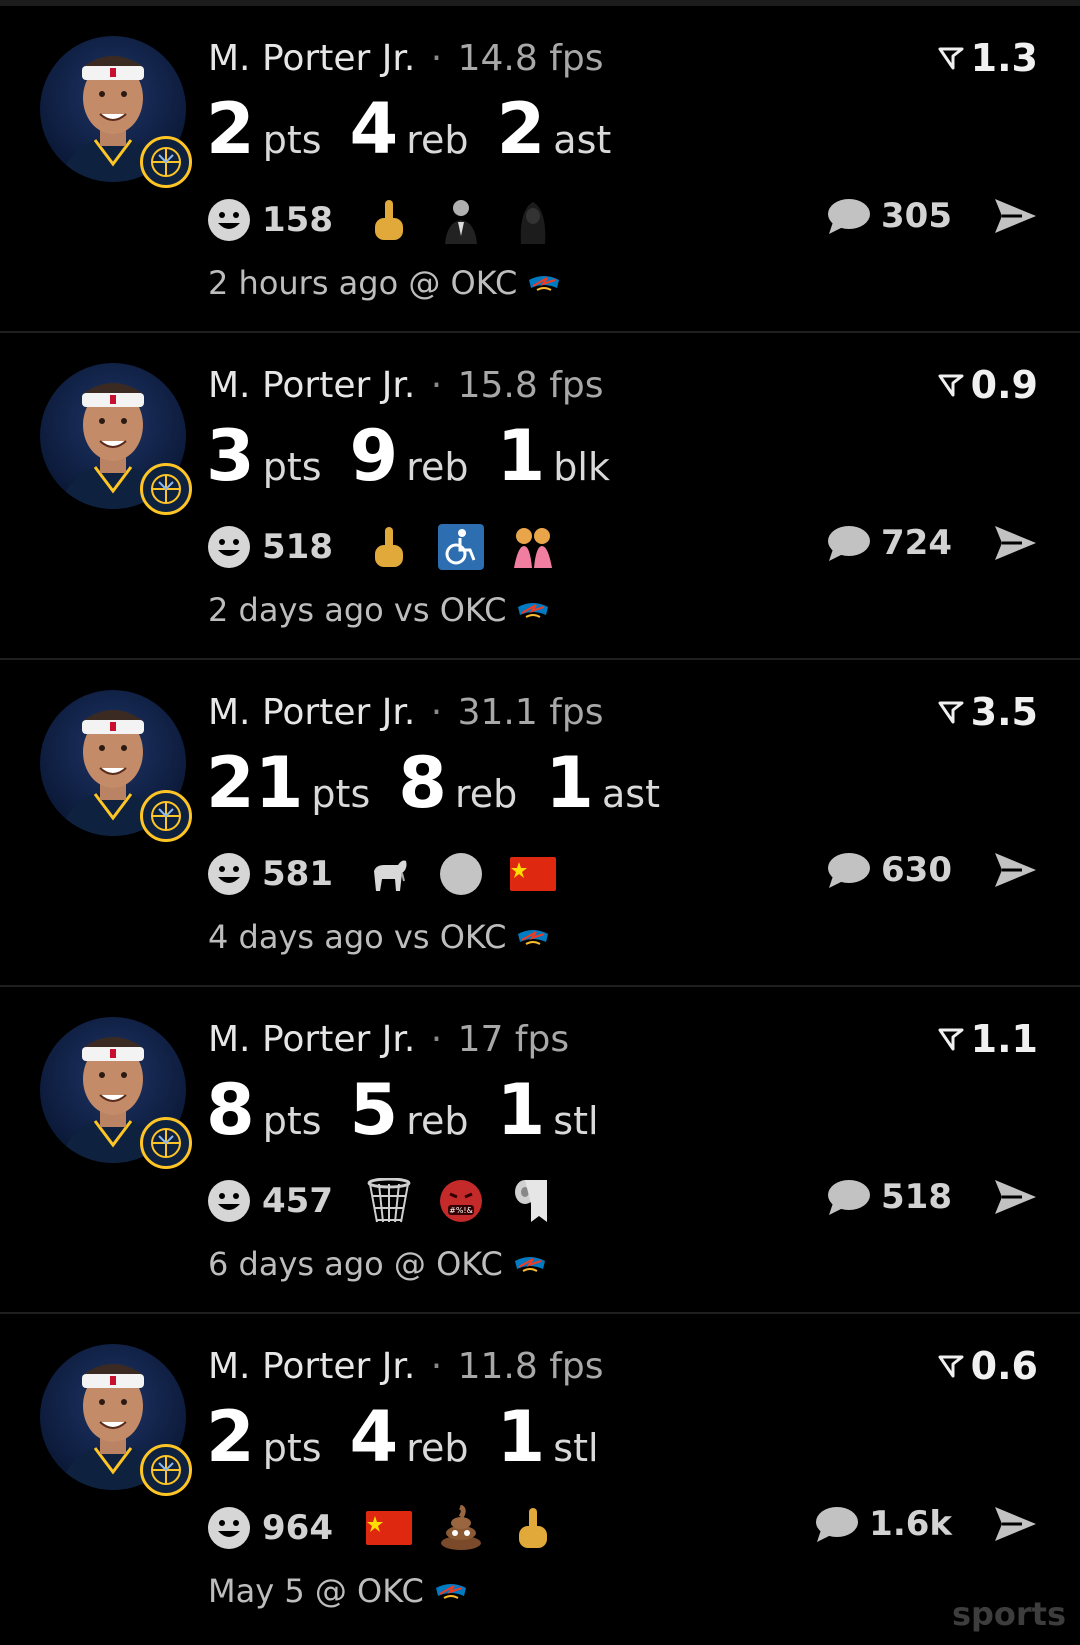 This screenshot has height=1645, width=1080. I want to click on stat-value: 5, so click(374, 1110).